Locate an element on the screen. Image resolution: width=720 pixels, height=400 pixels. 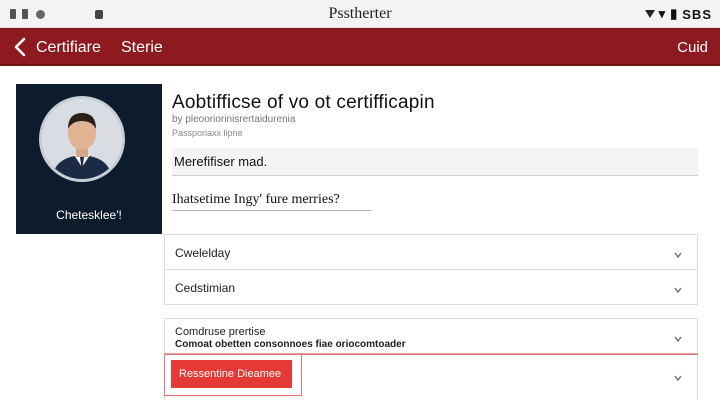
status-bar: Psstherter ▾ ▮ SBS is located at coordinates (360, 14).